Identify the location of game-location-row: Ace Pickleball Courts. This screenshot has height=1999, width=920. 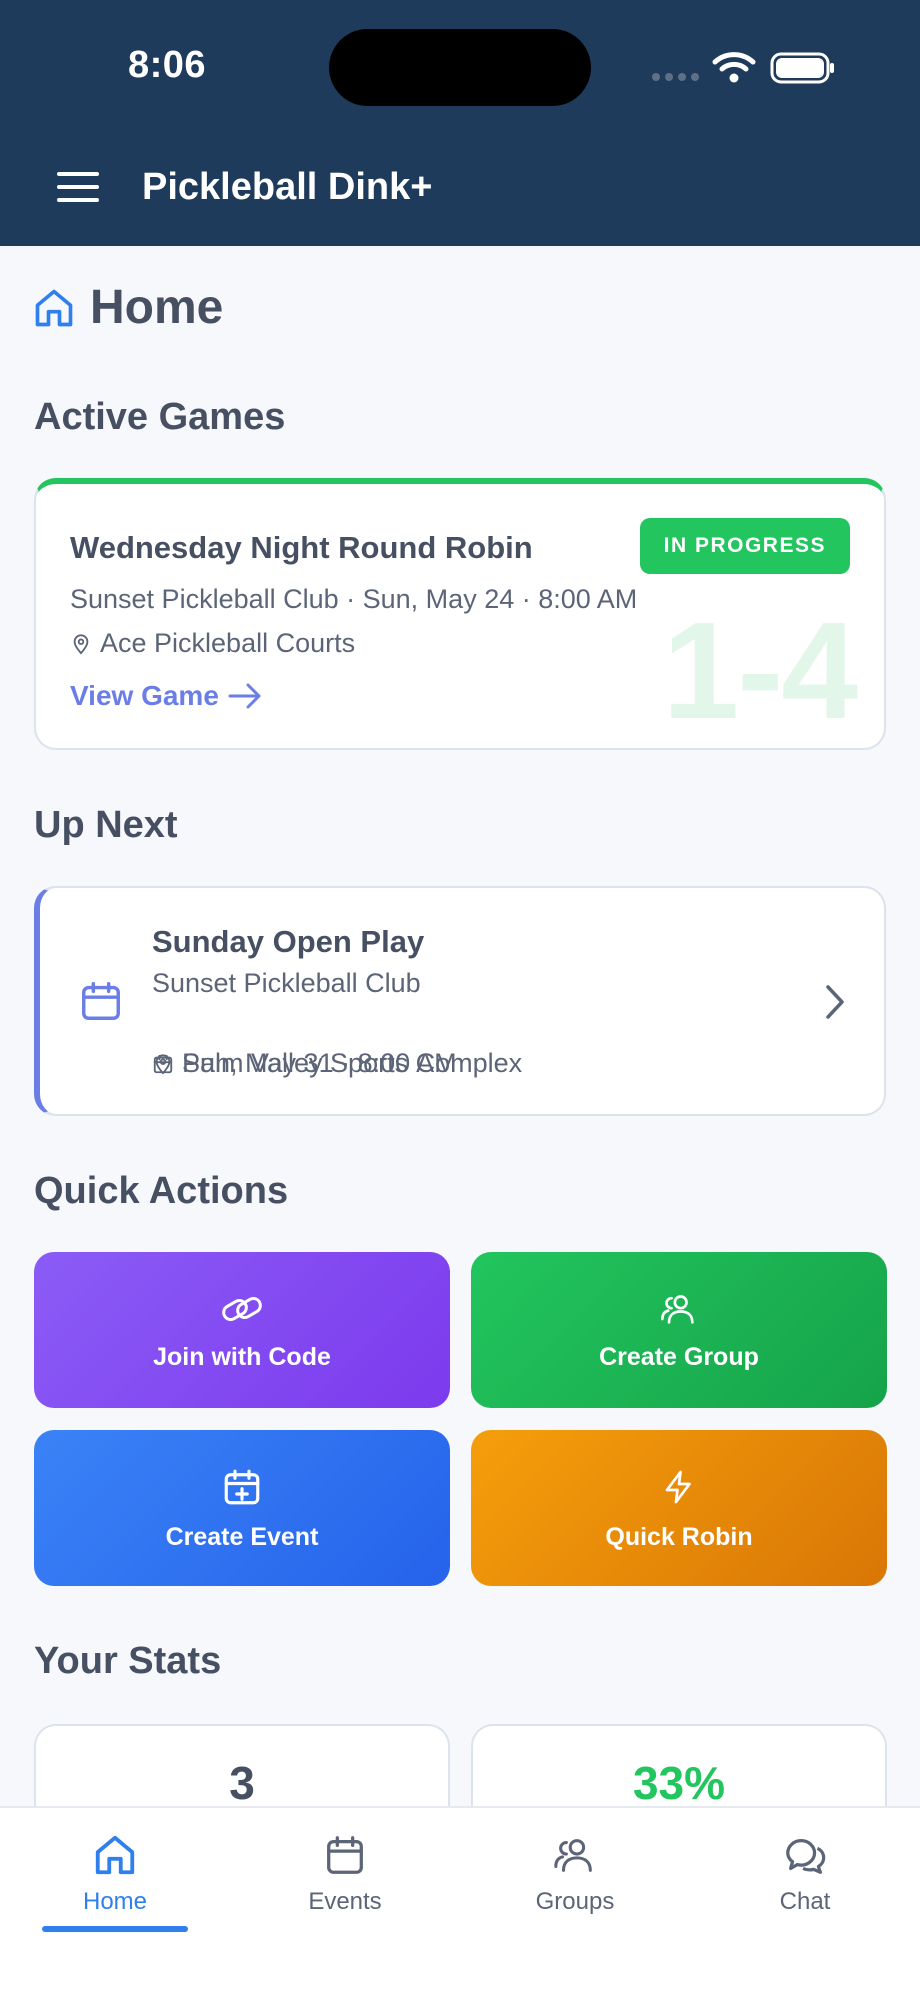
(212, 643).